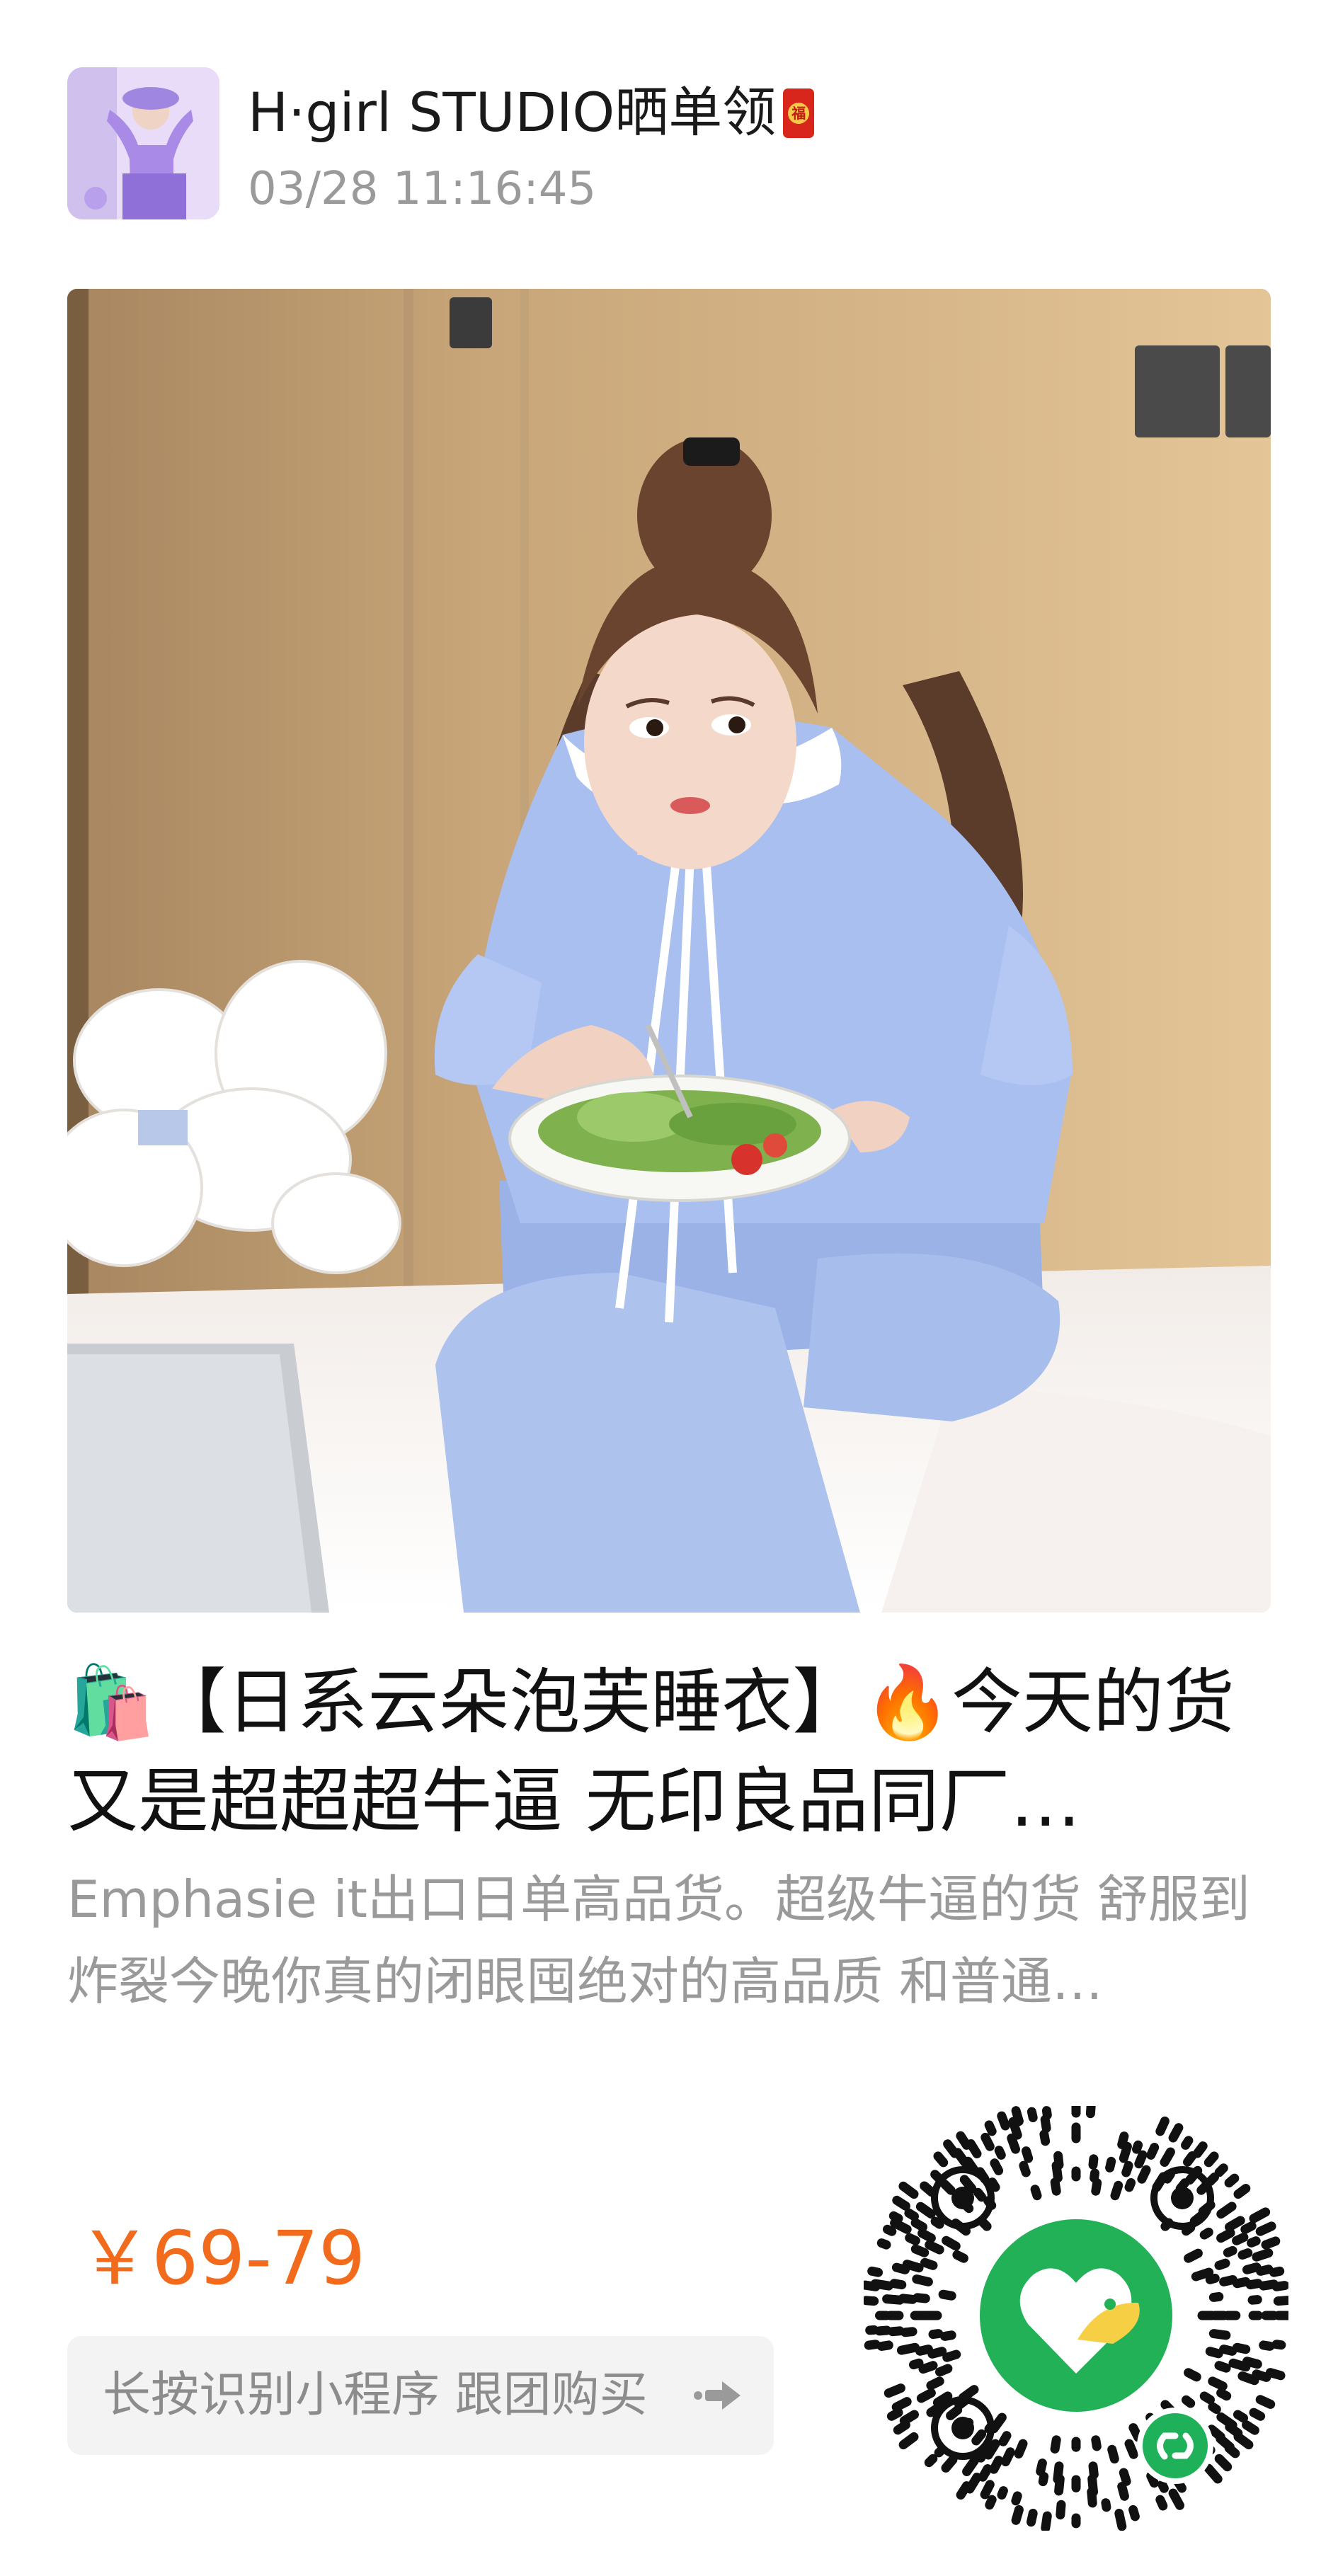 The height and width of the screenshot is (2576, 1338). Describe the element at coordinates (1175, 2445) in the screenshot. I see `mini-program-badge-icon` at that location.